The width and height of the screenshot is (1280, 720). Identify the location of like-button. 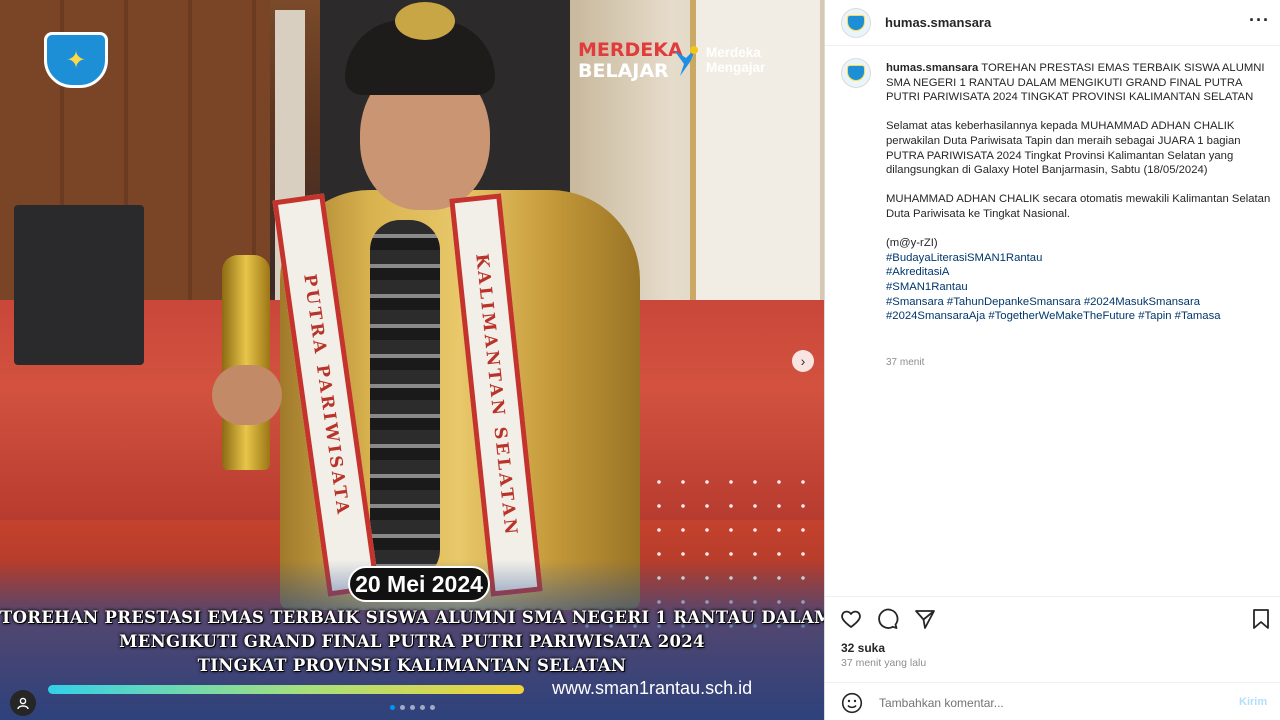
(852, 620).